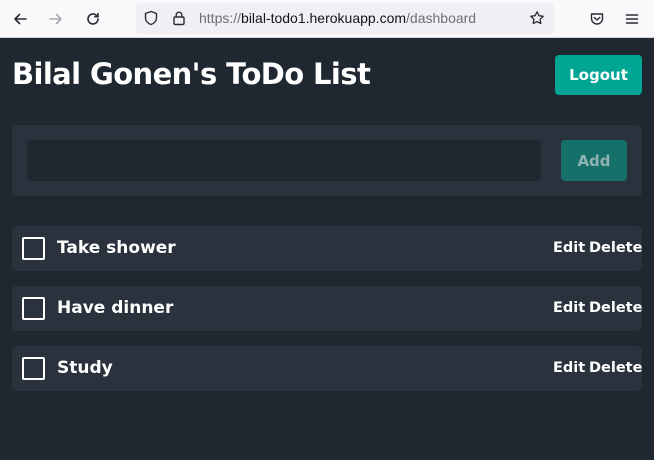 The width and height of the screenshot is (654, 460). What do you see at coordinates (327, 248) in the screenshot?
I see `todo-item: Take shower Edit Delete` at bounding box center [327, 248].